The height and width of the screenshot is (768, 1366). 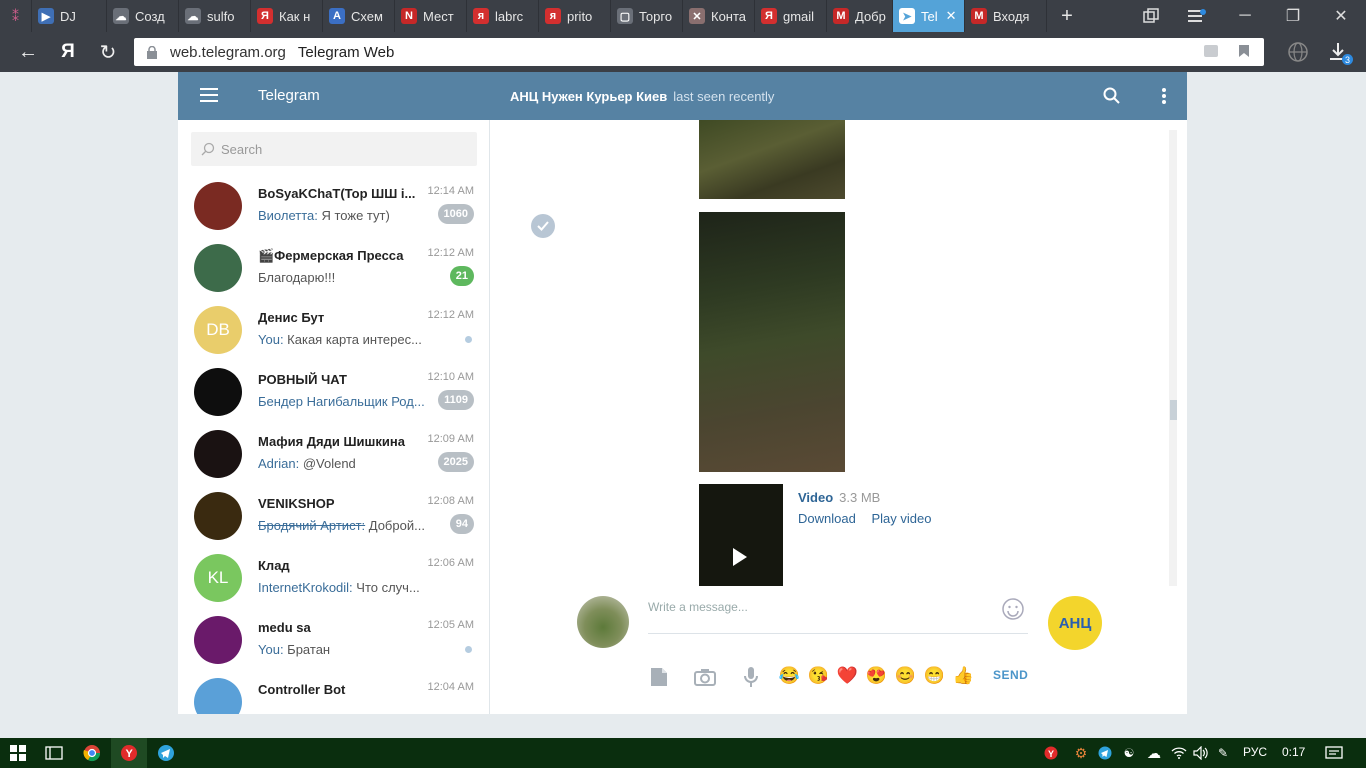 I want to click on clock: 0:17, so click(x=1293, y=752).